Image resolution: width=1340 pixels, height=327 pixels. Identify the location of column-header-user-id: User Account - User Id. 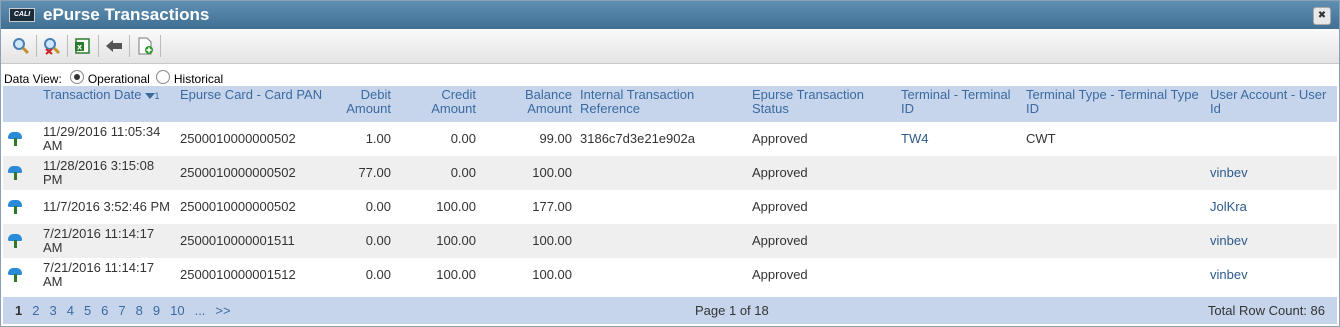
(1271, 104).